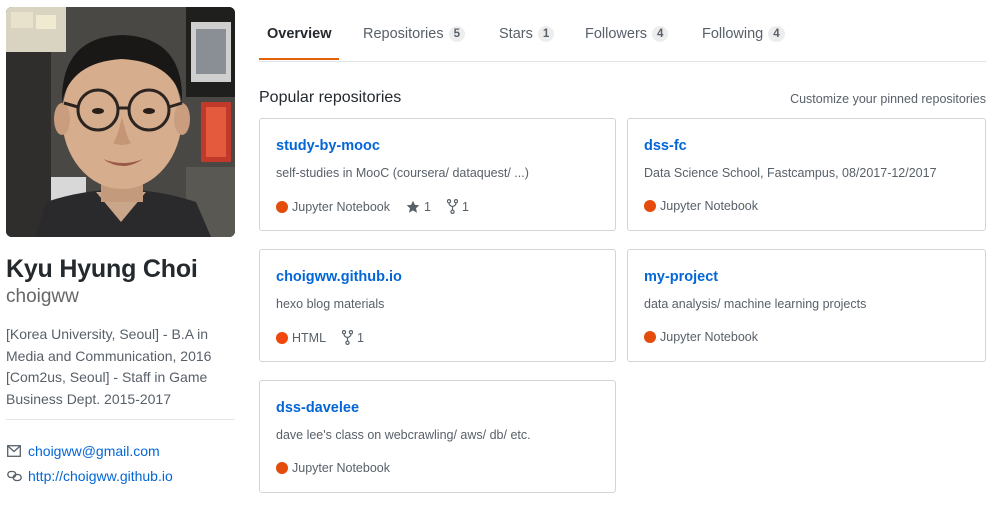 The width and height of the screenshot is (997, 506). Describe the element at coordinates (427, 206) in the screenshot. I see `star-count: 1` at that location.